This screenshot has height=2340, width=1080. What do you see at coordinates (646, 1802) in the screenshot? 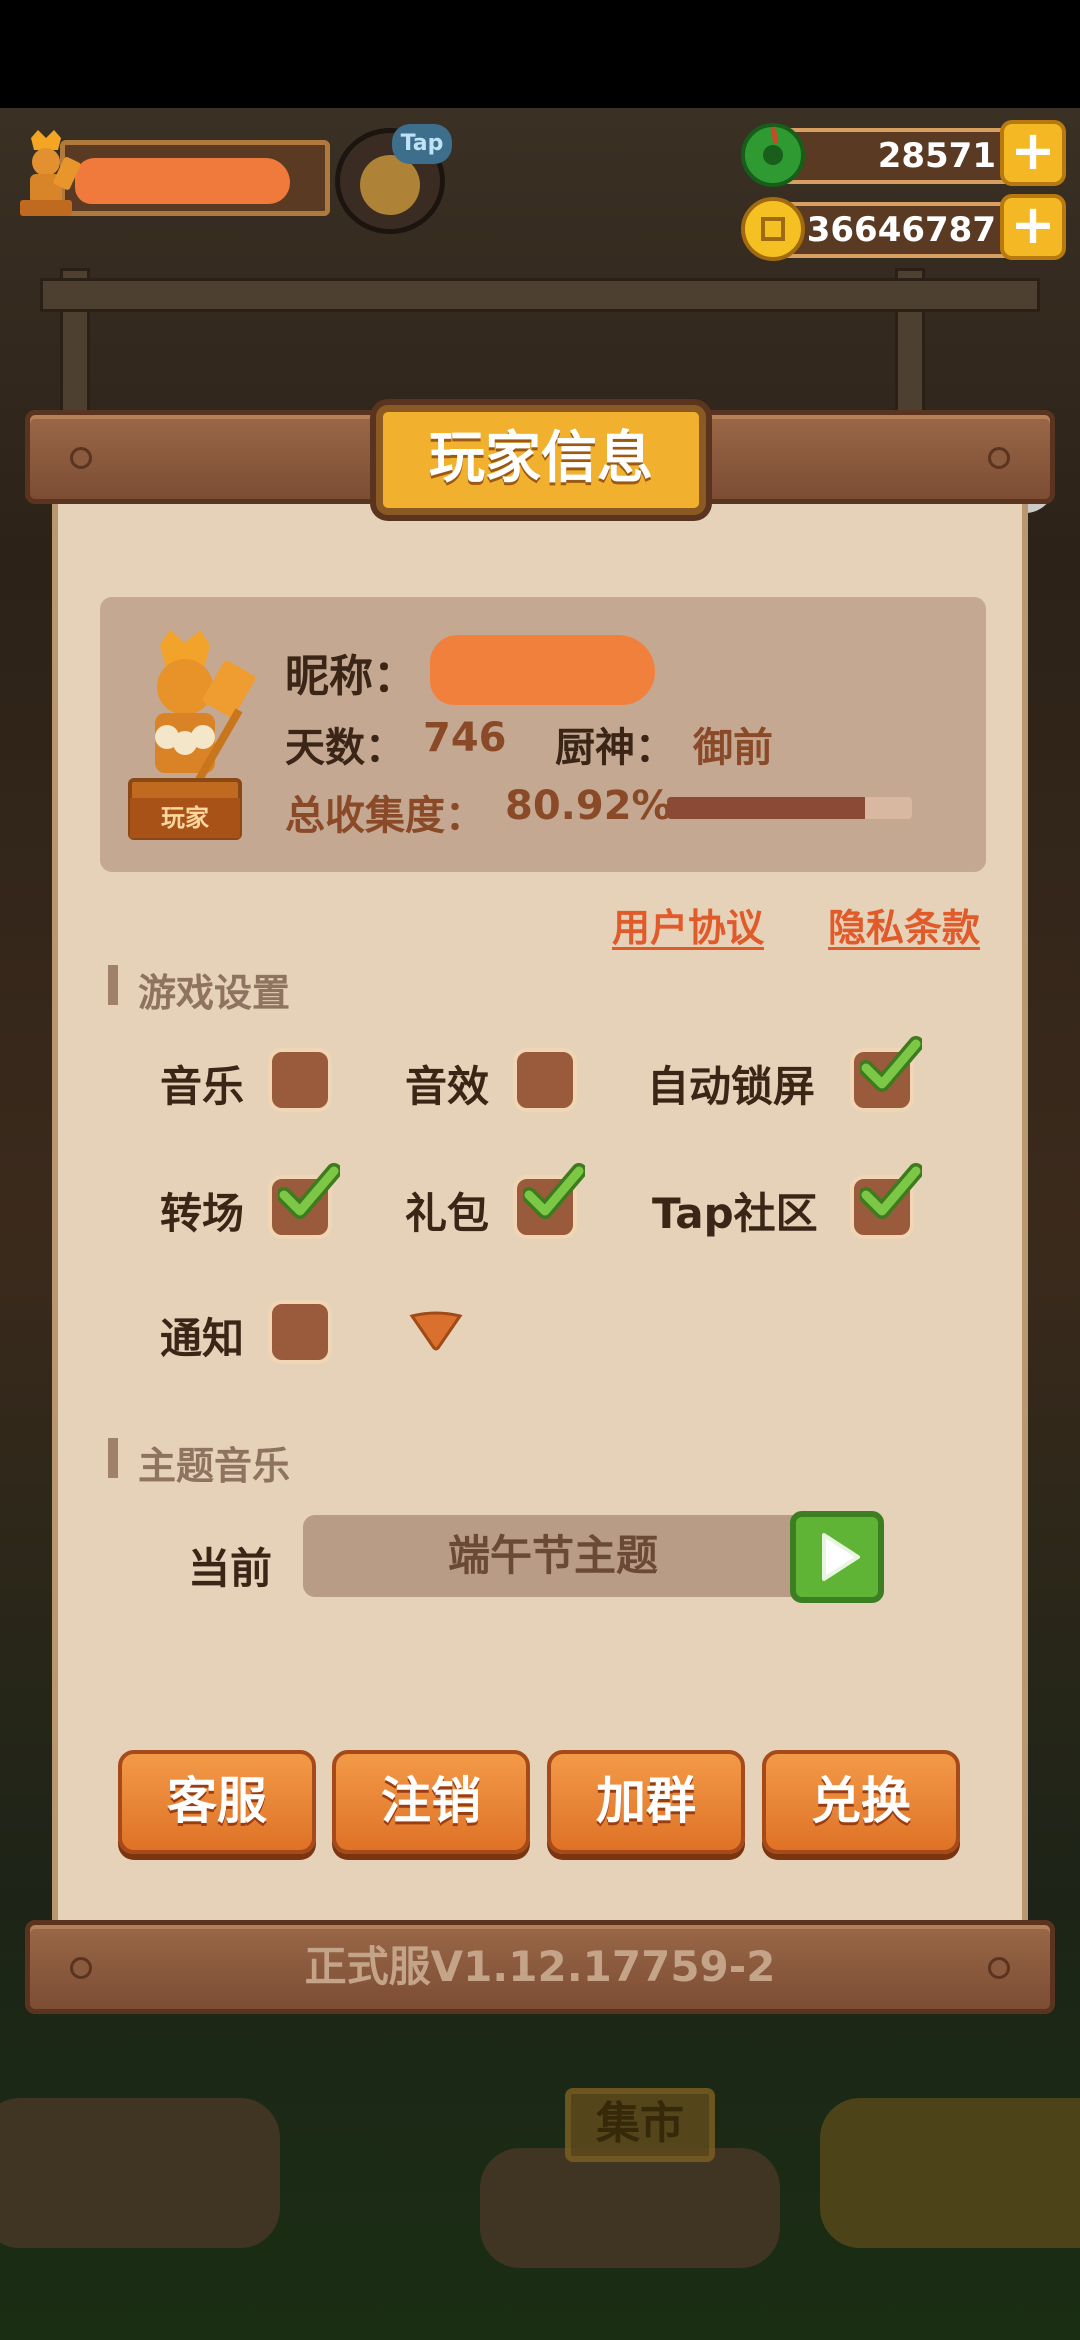
I see `join-group-button: 加群` at bounding box center [646, 1802].